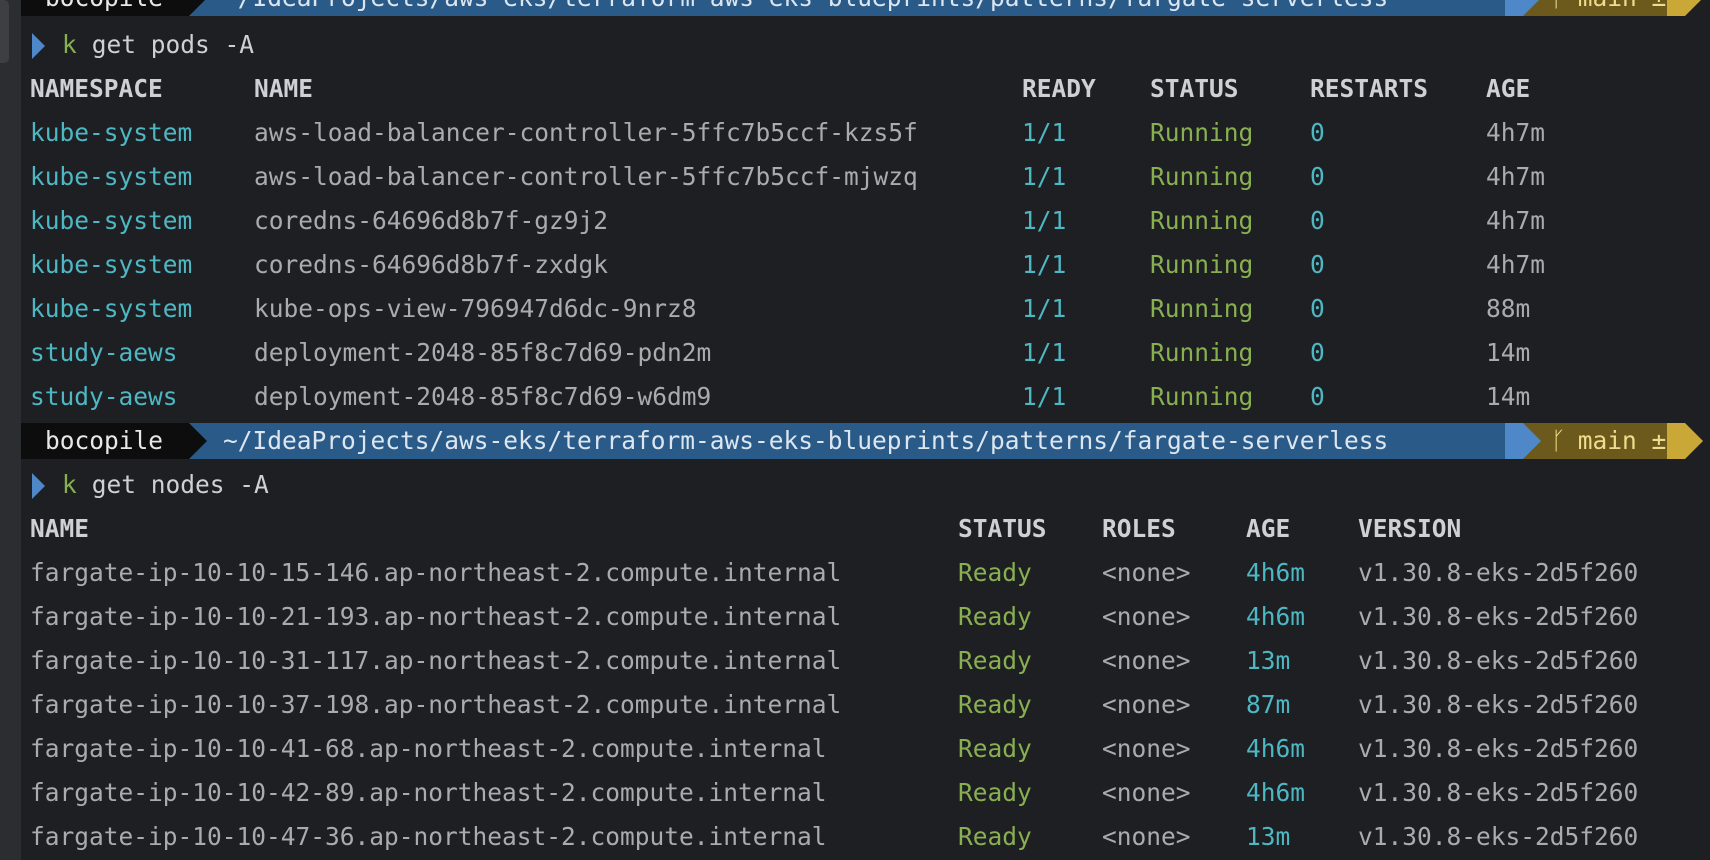 This screenshot has width=1710, height=860. What do you see at coordinates (855, 45) in the screenshot?
I see `command-line-pods: k get pods -A` at bounding box center [855, 45].